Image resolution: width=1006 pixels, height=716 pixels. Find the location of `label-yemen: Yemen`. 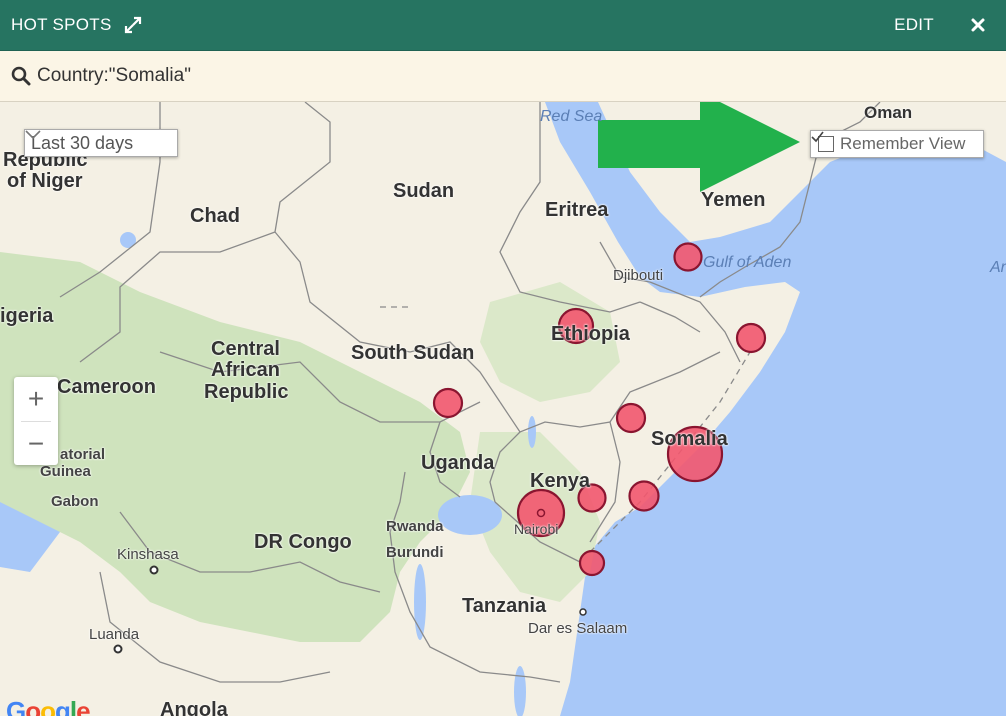

label-yemen: Yemen is located at coordinates (733, 200).